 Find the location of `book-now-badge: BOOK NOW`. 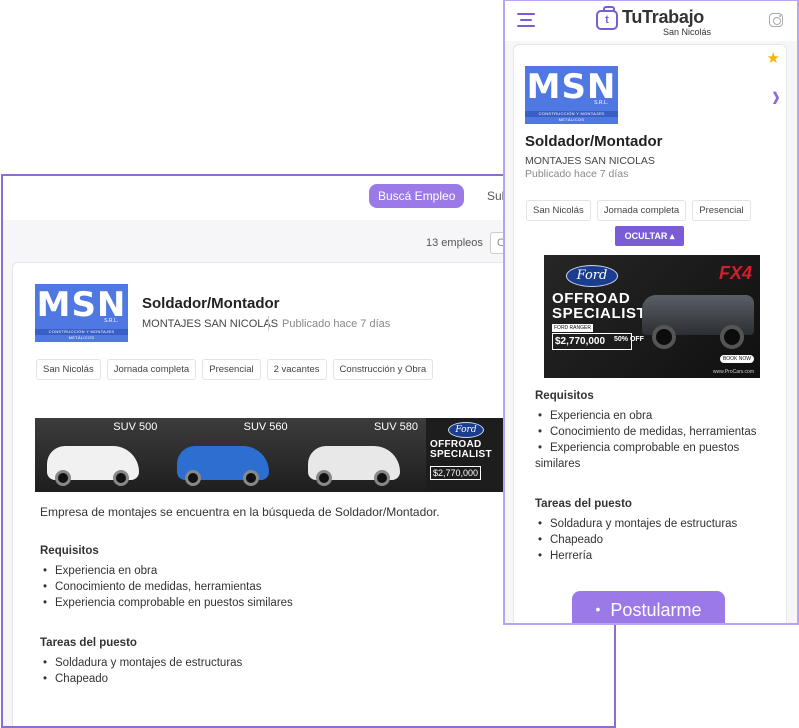

book-now-badge: BOOK NOW is located at coordinates (736, 359).